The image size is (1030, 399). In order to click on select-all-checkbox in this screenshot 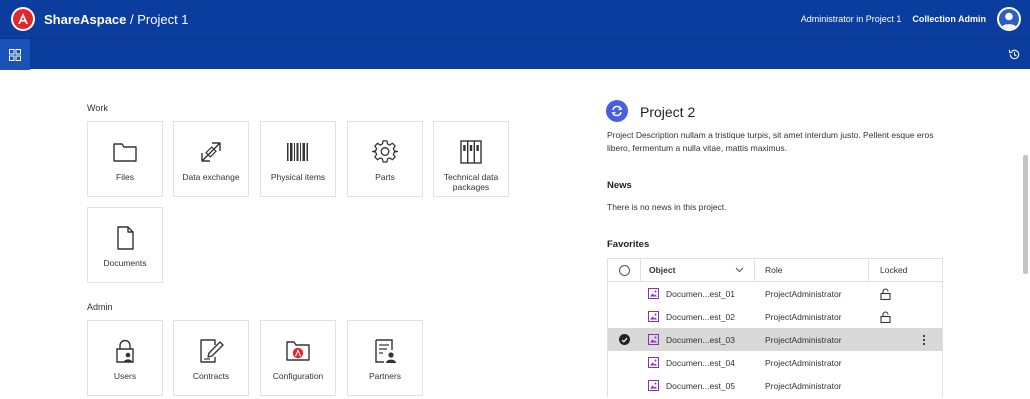, I will do `click(624, 270)`.